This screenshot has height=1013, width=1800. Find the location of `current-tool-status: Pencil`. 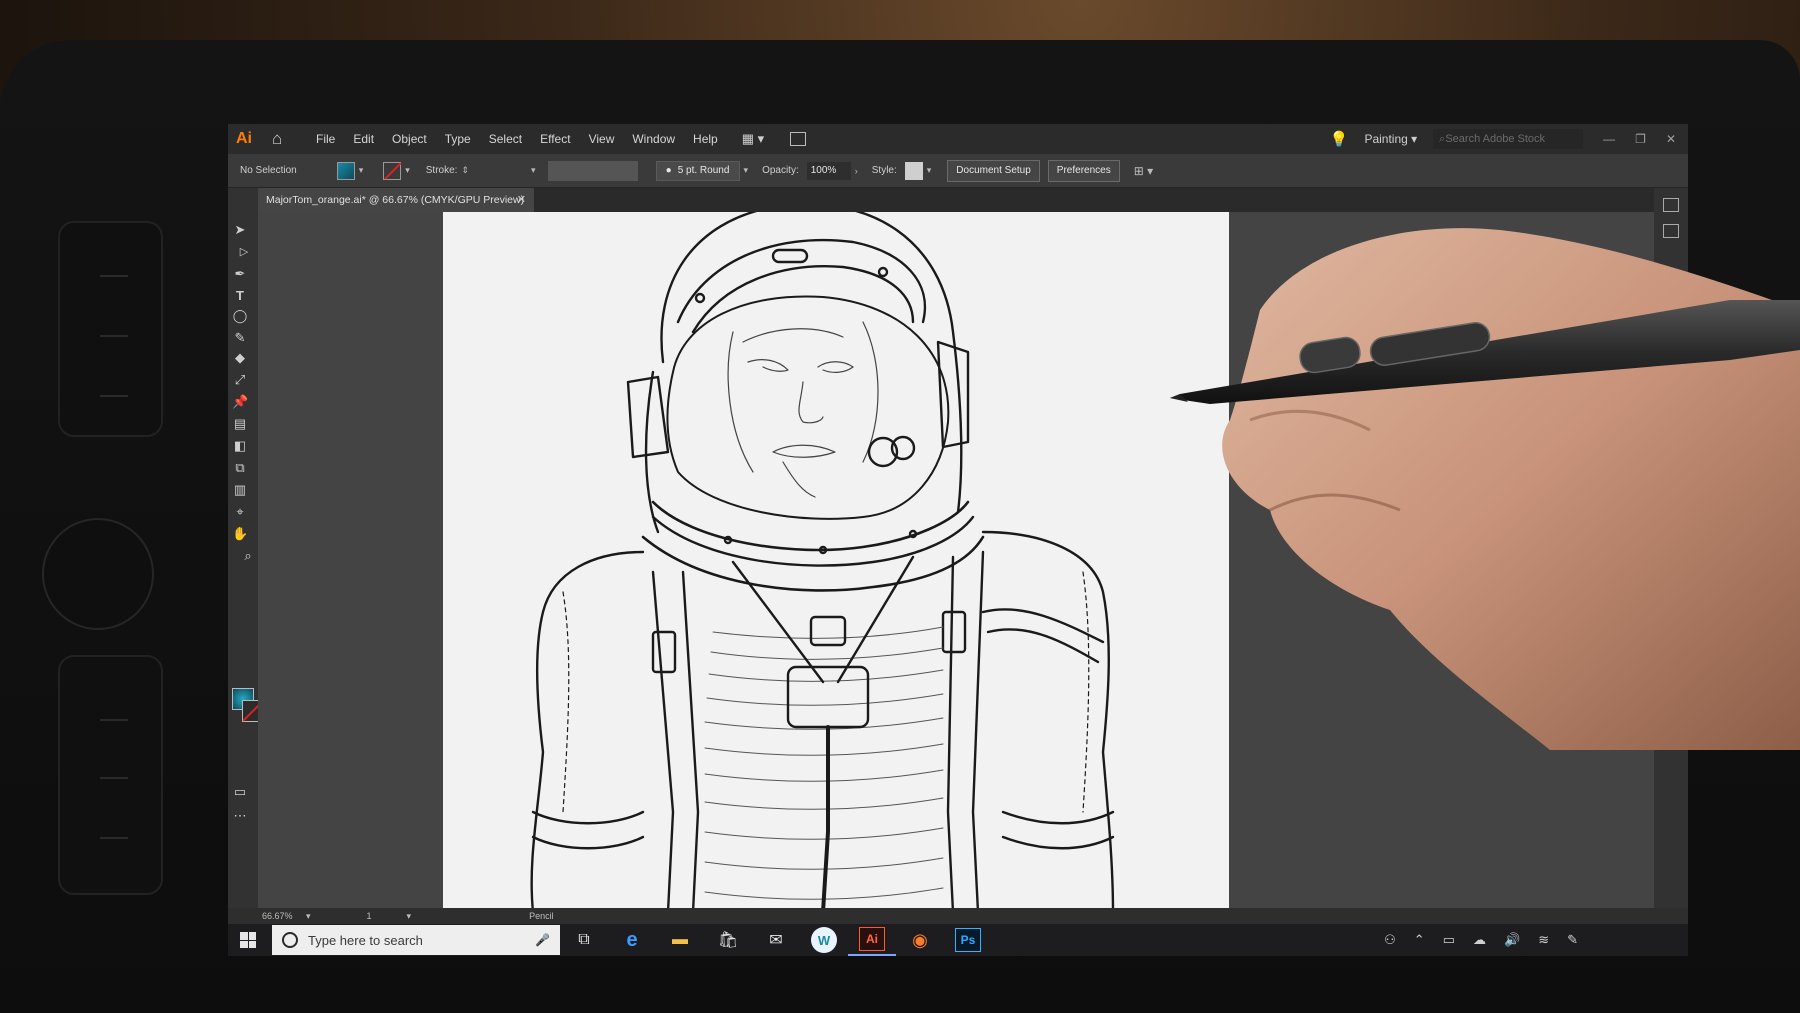

current-tool-status: Pencil is located at coordinates (541, 916).